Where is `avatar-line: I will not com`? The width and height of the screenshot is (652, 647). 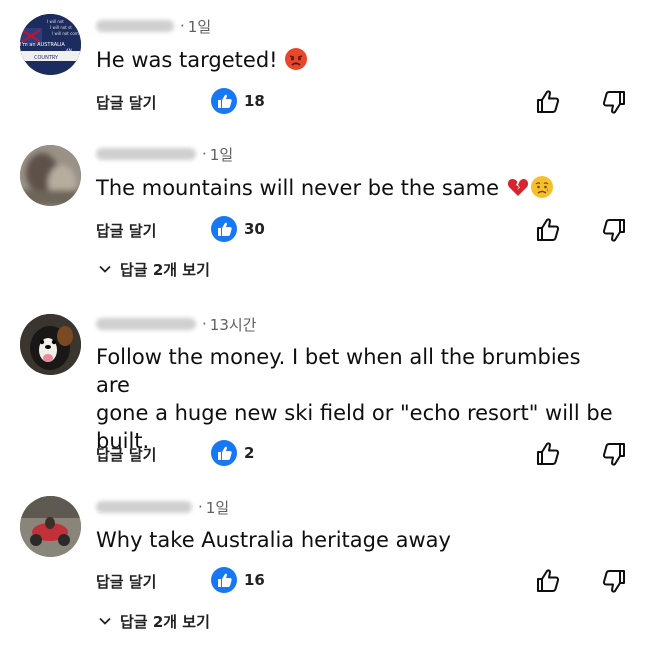
avatar-line: I will not com is located at coordinates (65, 33).